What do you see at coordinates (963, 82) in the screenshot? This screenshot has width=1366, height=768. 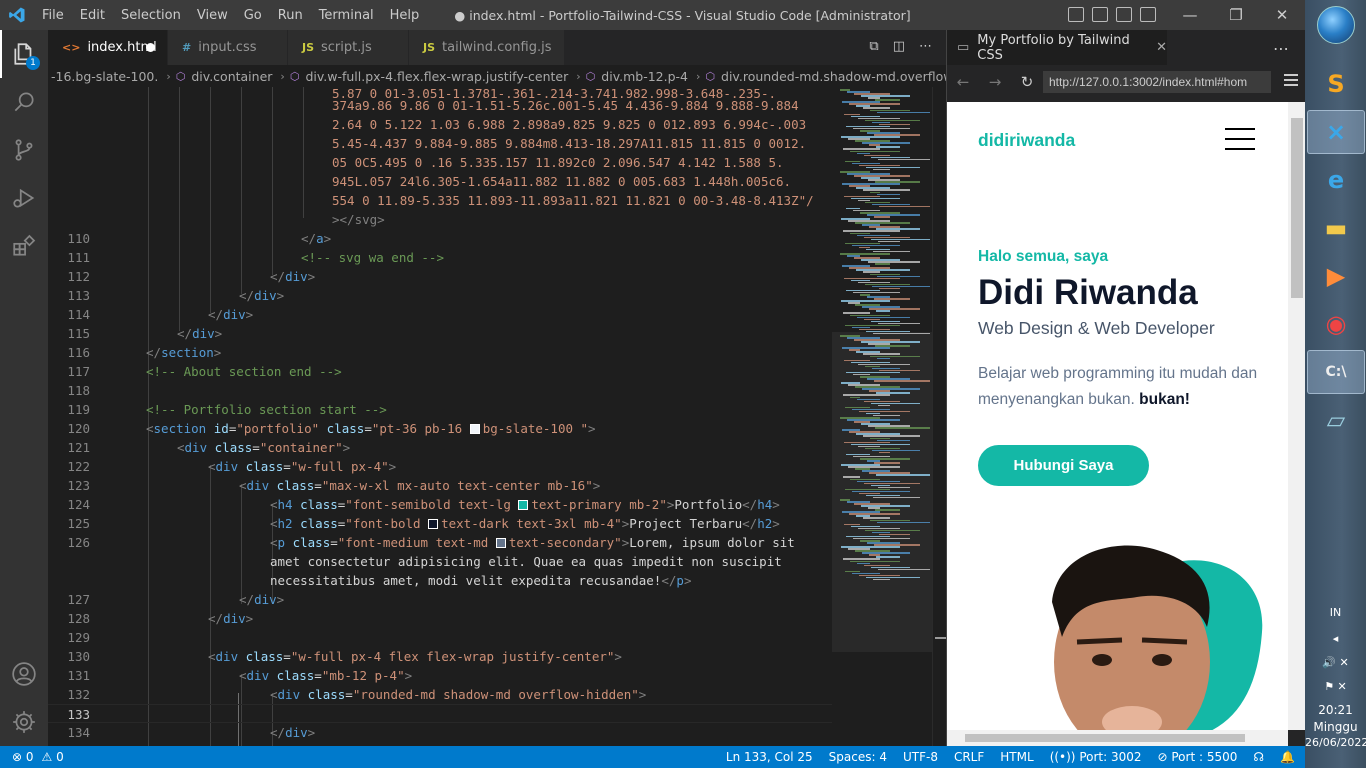 I see `back-arrow-icon: ←` at bounding box center [963, 82].